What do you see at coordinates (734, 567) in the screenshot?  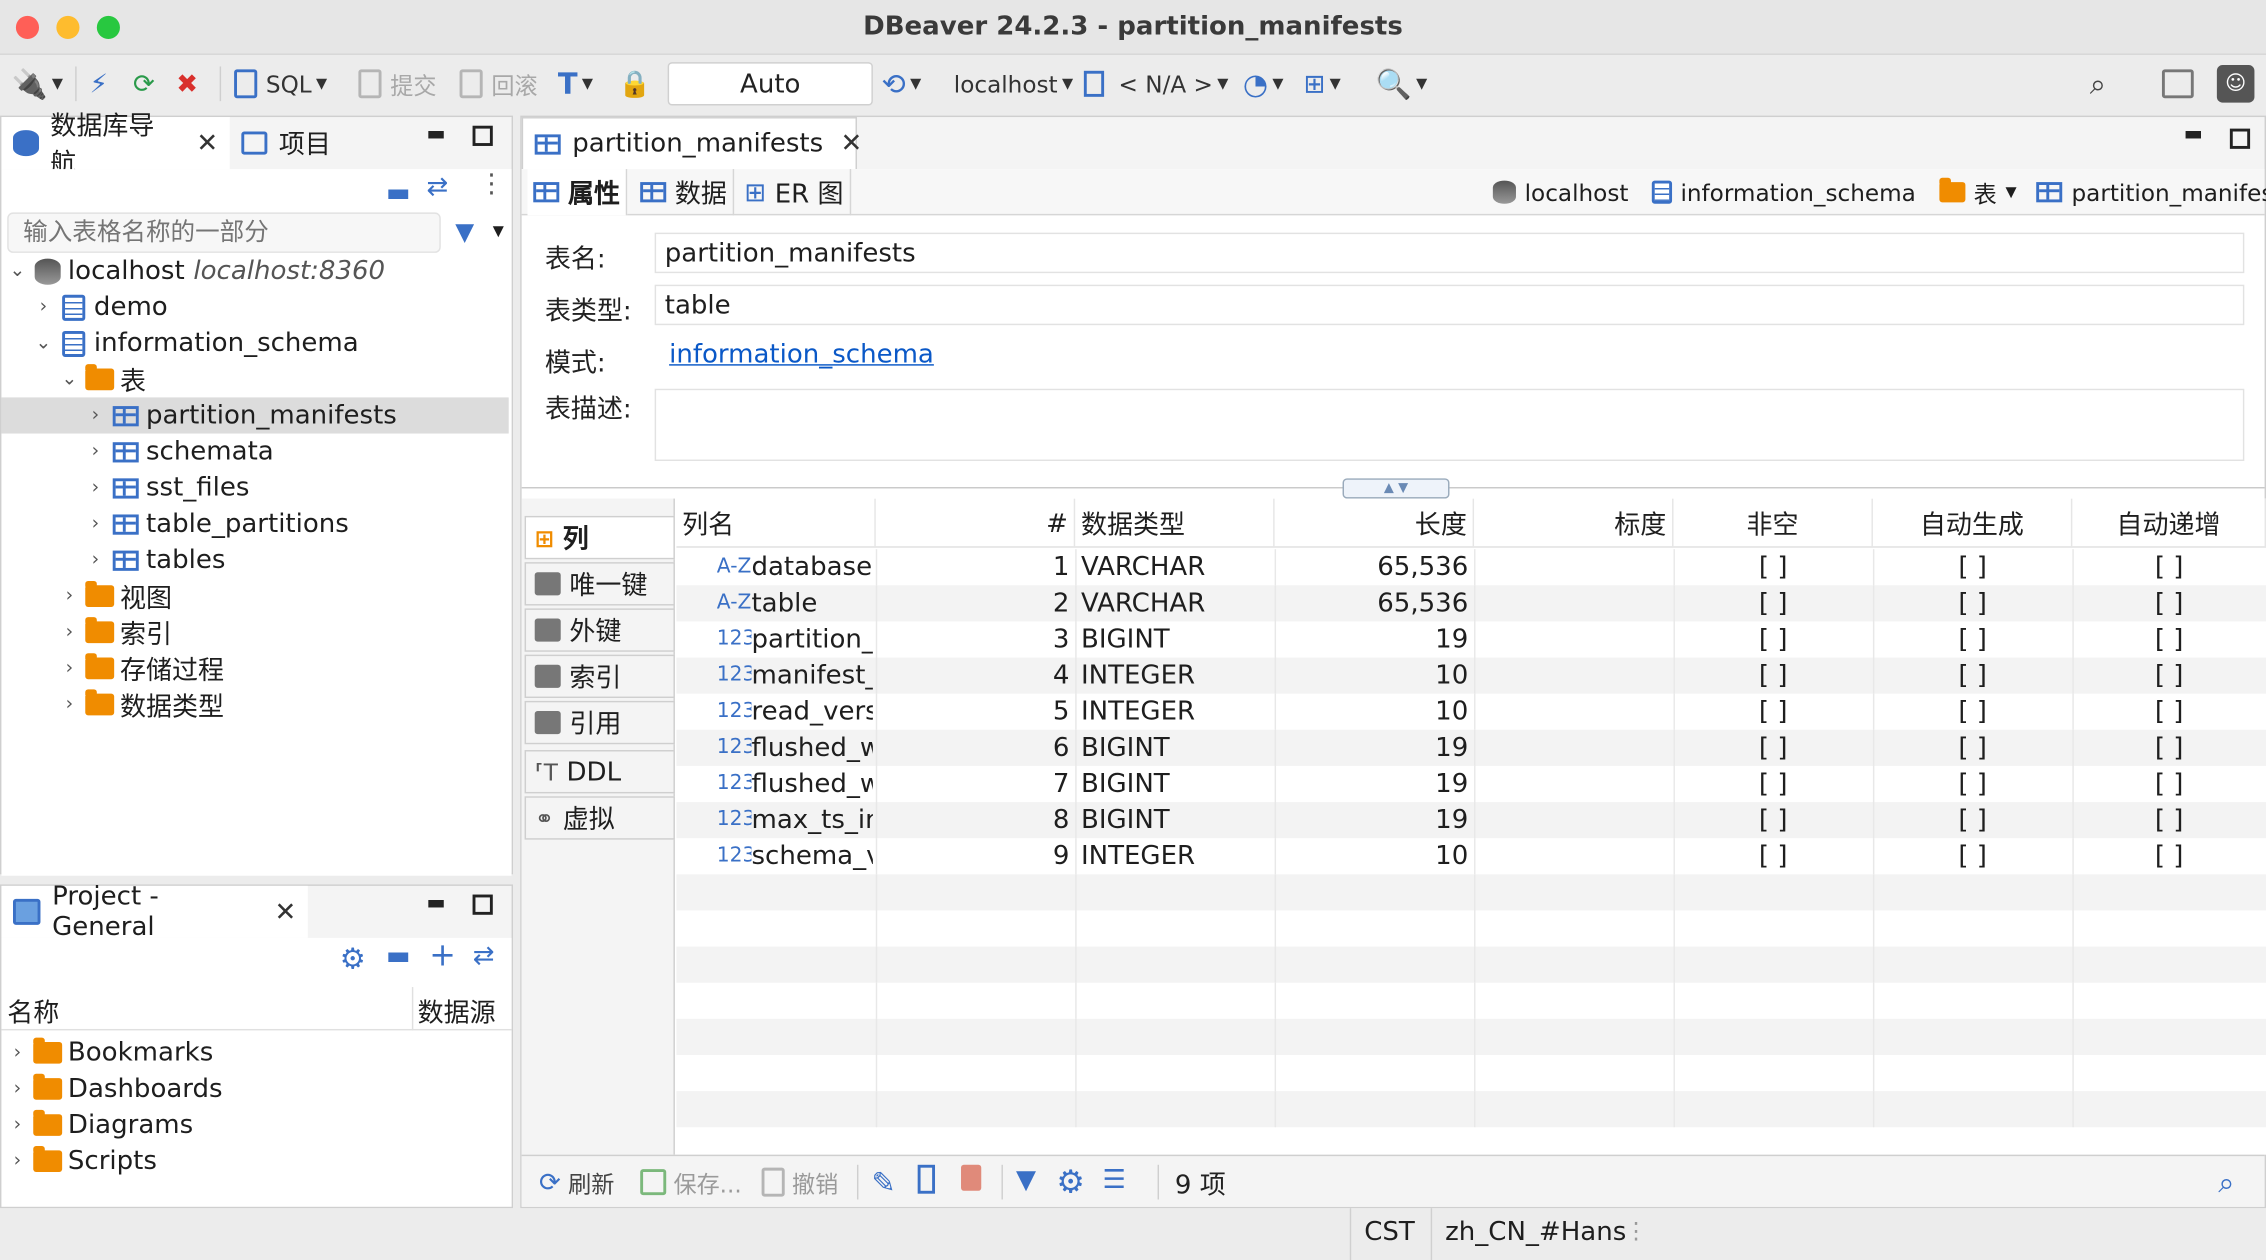 I see `column-type-icon: A-Z` at bounding box center [734, 567].